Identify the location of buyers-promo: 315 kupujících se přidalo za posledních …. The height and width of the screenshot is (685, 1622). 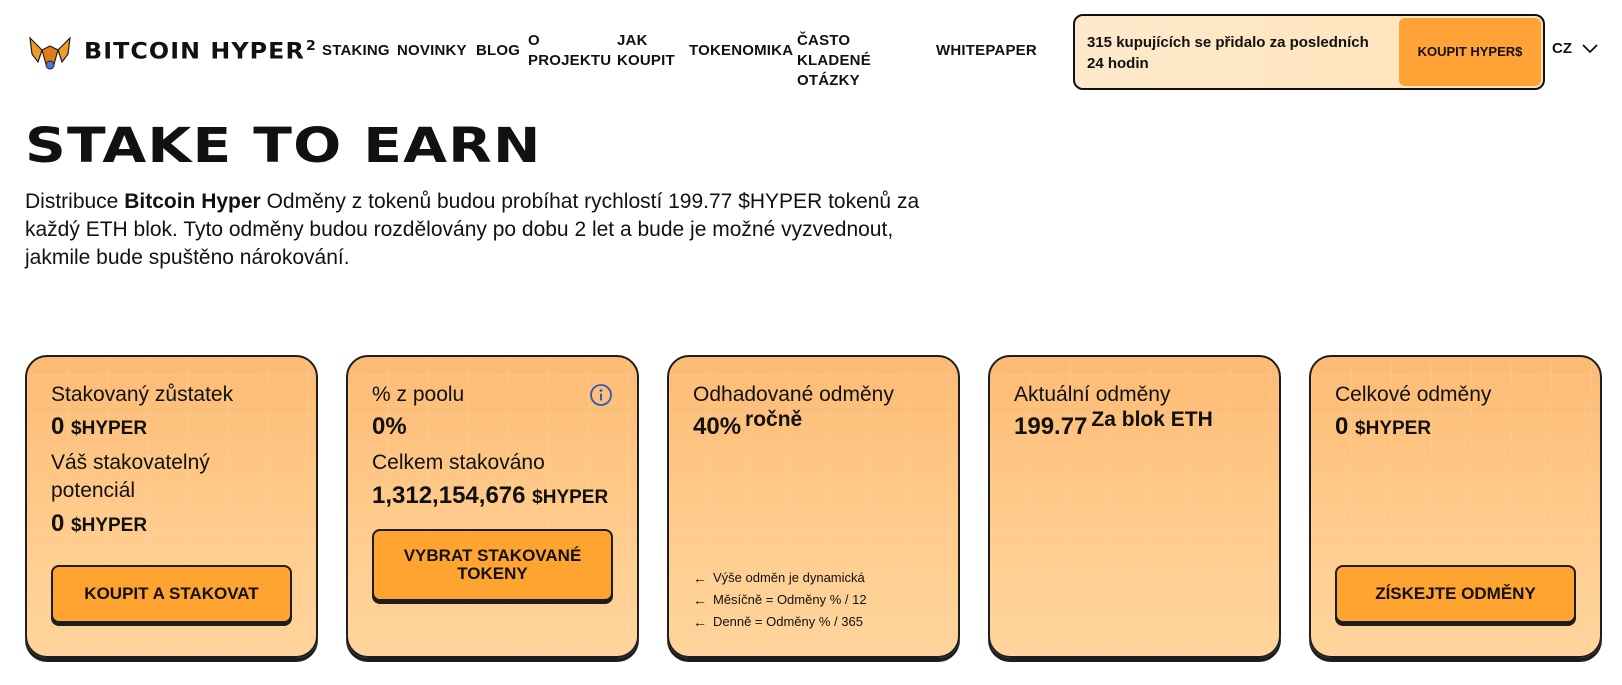
(1309, 52).